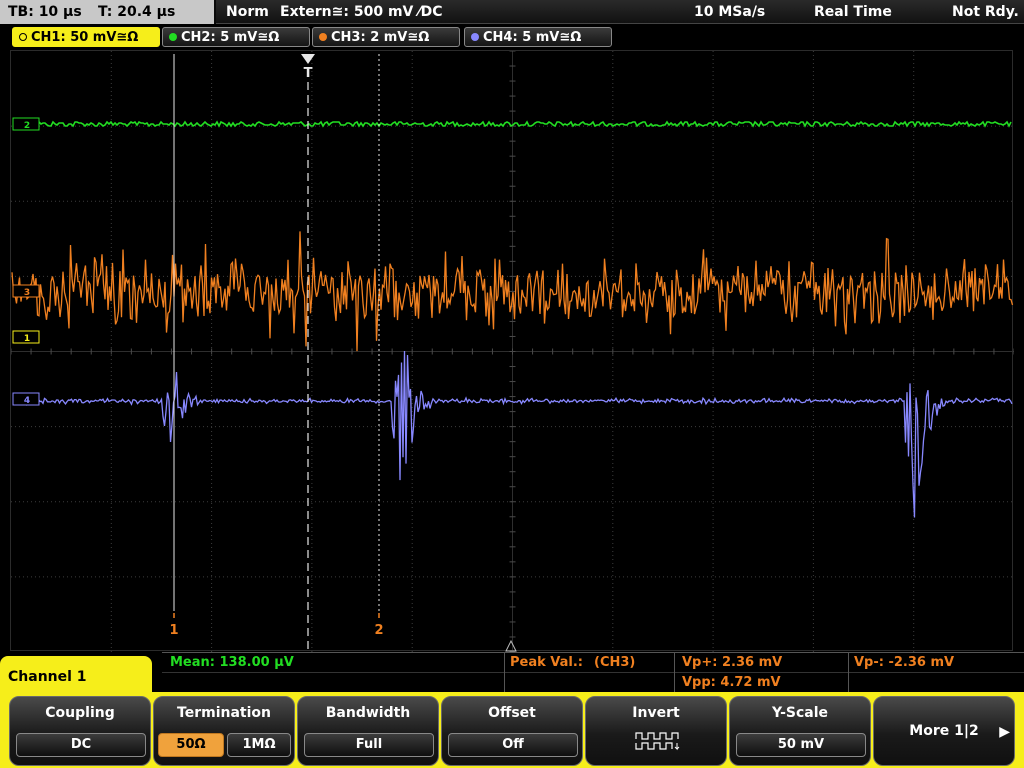 The image size is (1024, 768). Describe the element at coordinates (191, 745) in the screenshot. I see `termination-50ohm-button: 50Ω` at that location.